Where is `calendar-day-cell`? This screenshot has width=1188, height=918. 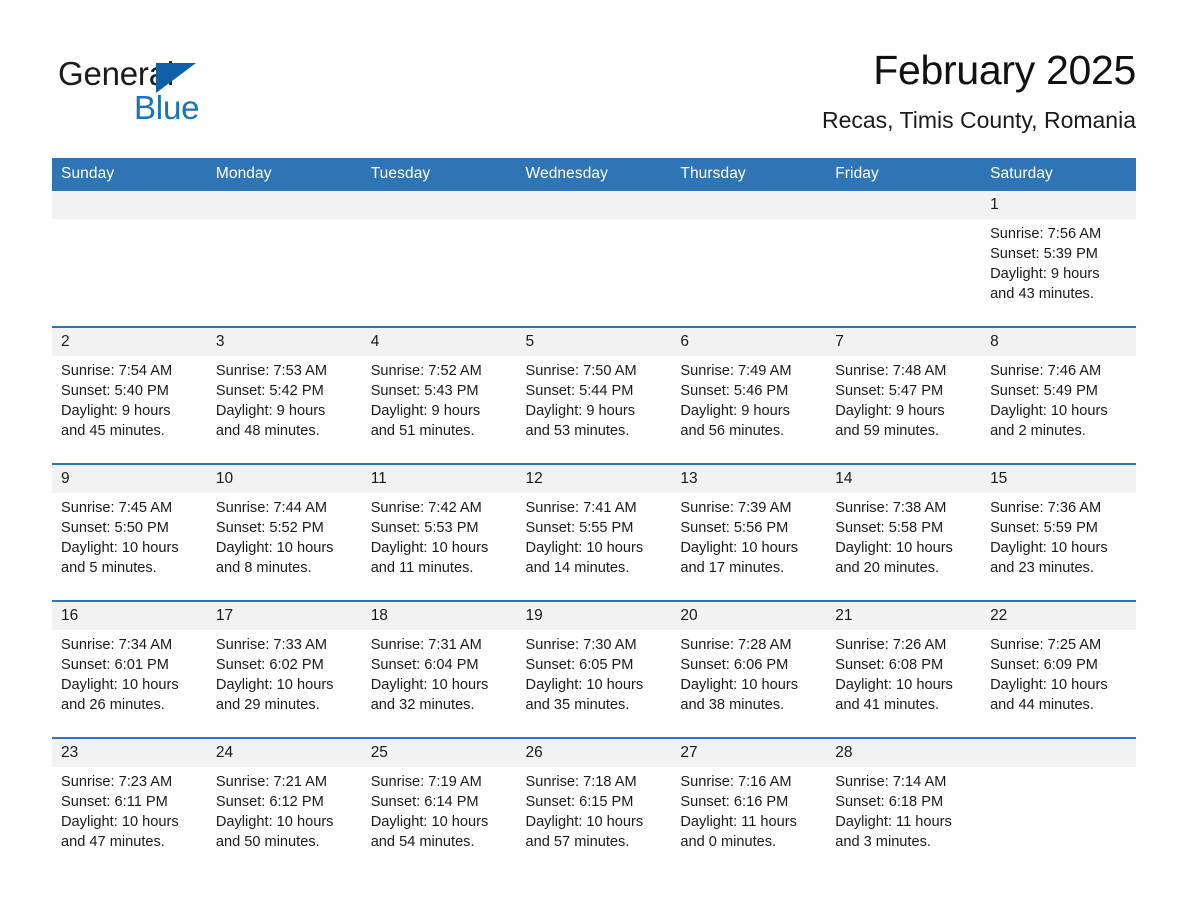 calendar-day-cell is located at coordinates (129, 259).